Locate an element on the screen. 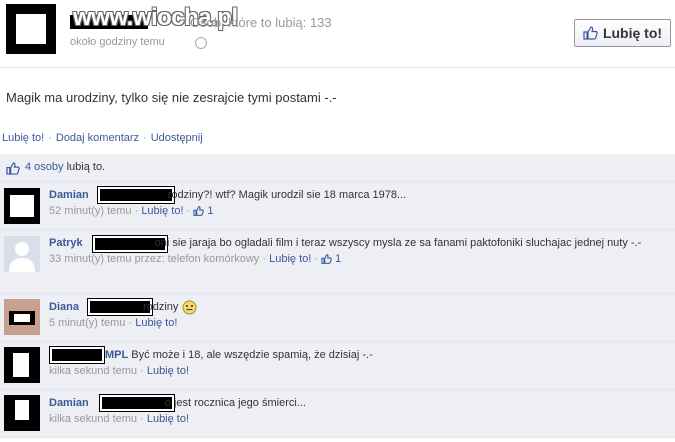 This screenshot has height=442, width=675. comment-item: Diana rodziny 5 minut(y) temu · Lubię to! is located at coordinates (337, 318).